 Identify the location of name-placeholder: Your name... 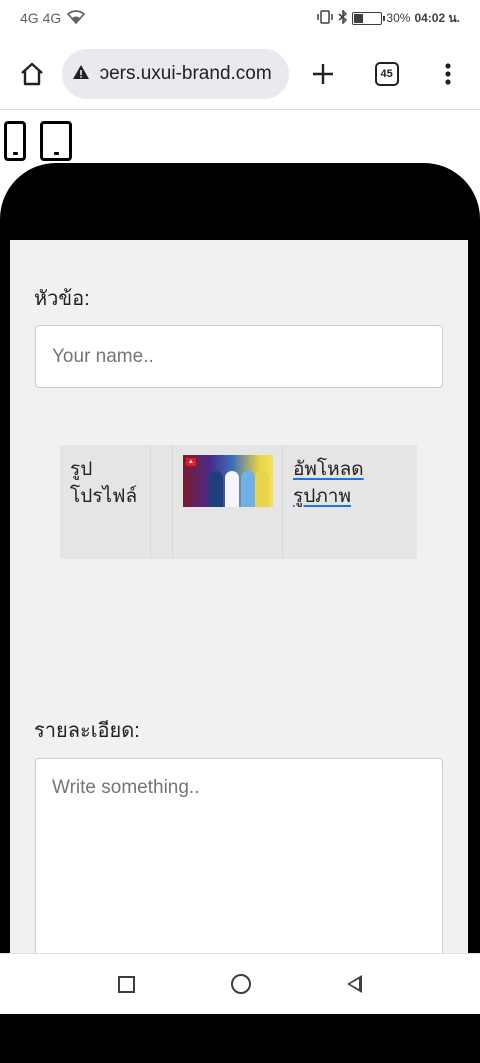
(103, 356).